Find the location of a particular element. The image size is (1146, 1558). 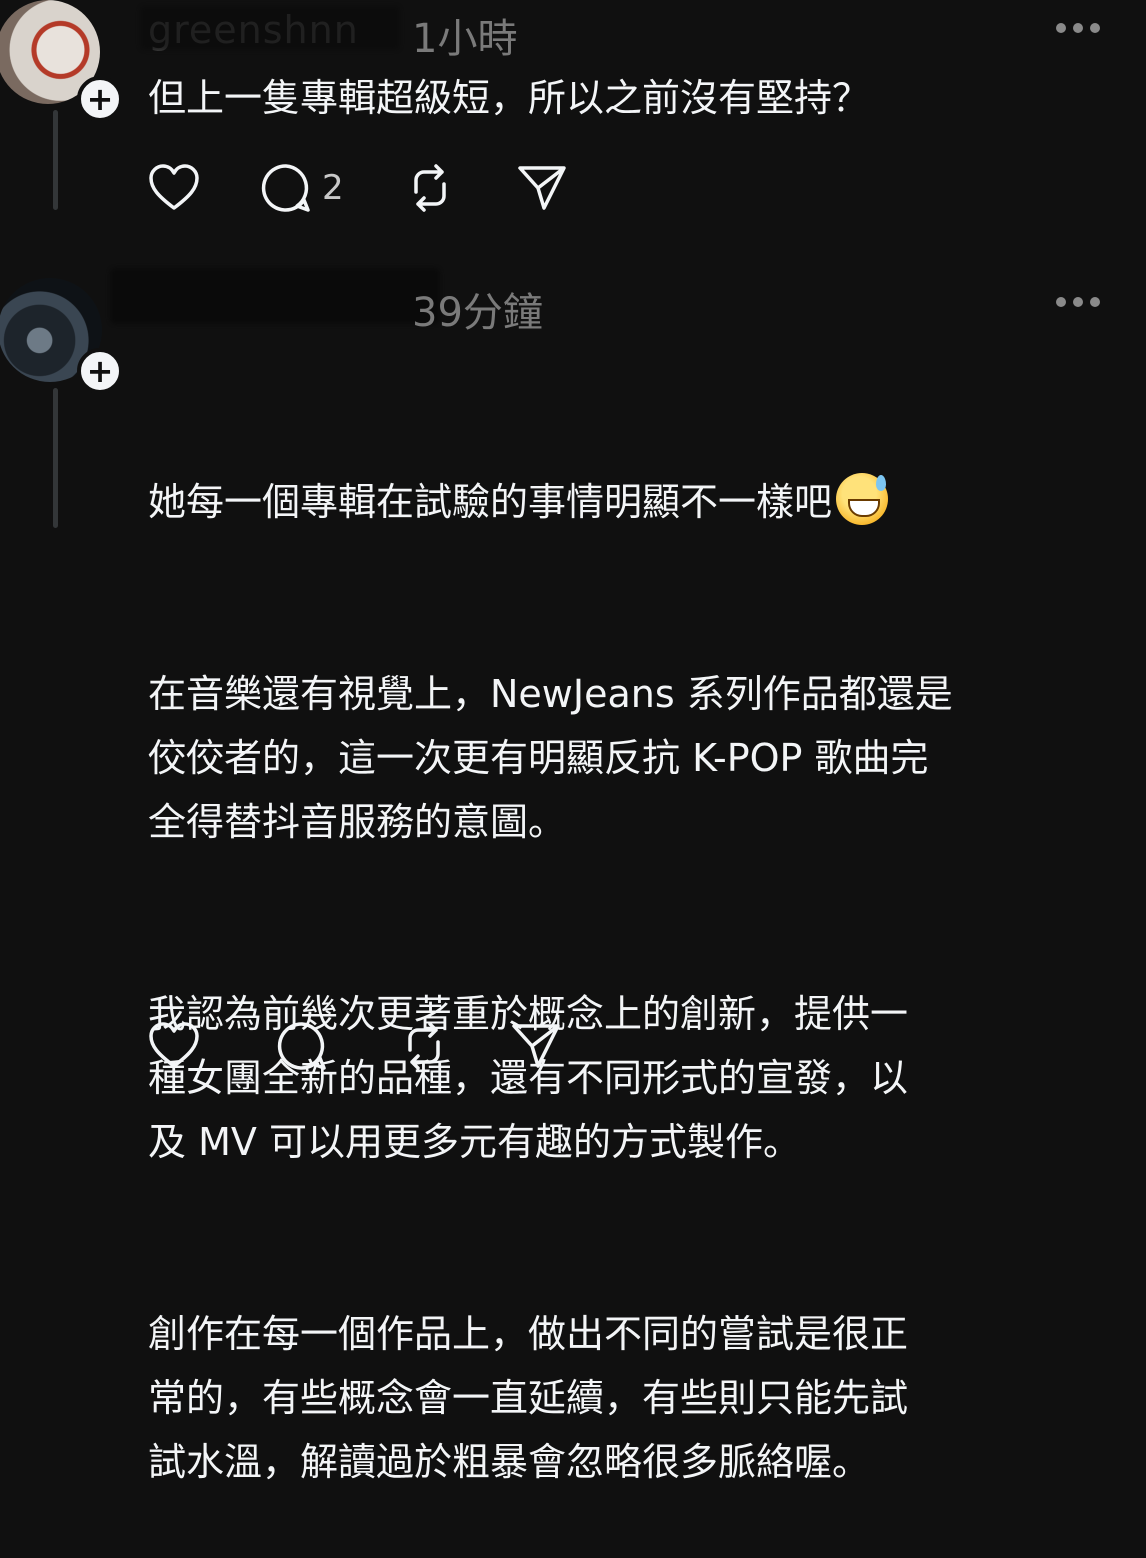

grinning-face-with-sweat-icon is located at coordinates (862, 499).